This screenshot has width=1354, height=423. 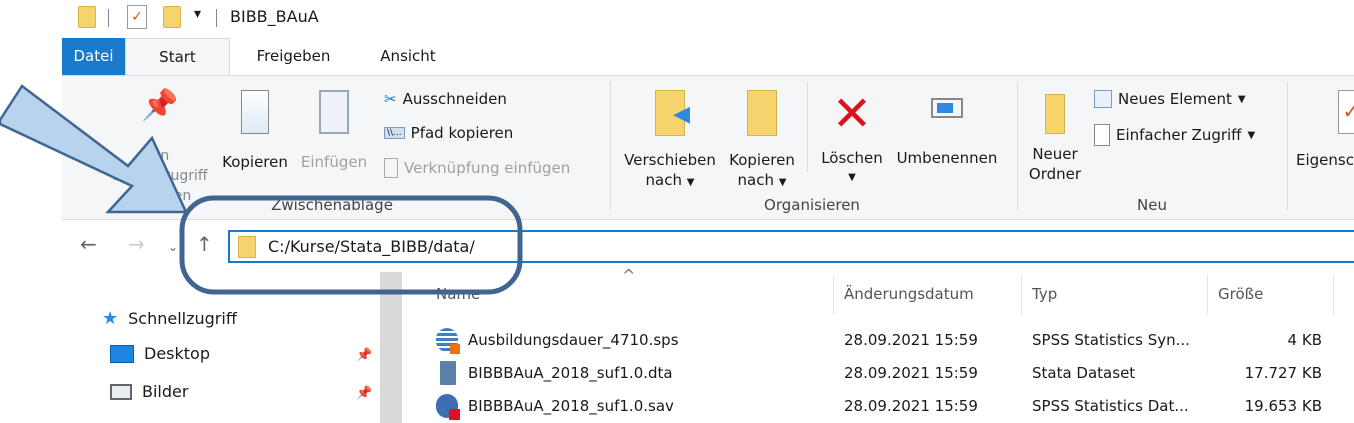 I want to click on sidebar-item-desktop: Desktop, so click(x=160, y=353).